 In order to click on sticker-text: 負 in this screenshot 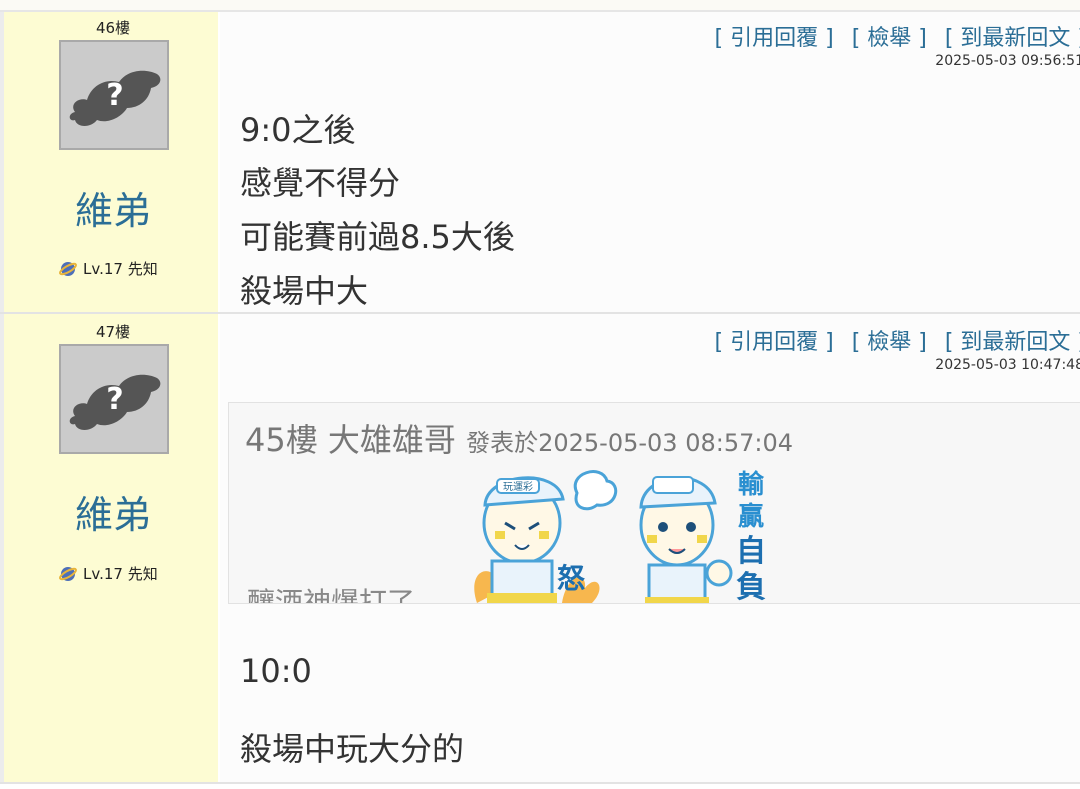, I will do `click(751, 587)`.